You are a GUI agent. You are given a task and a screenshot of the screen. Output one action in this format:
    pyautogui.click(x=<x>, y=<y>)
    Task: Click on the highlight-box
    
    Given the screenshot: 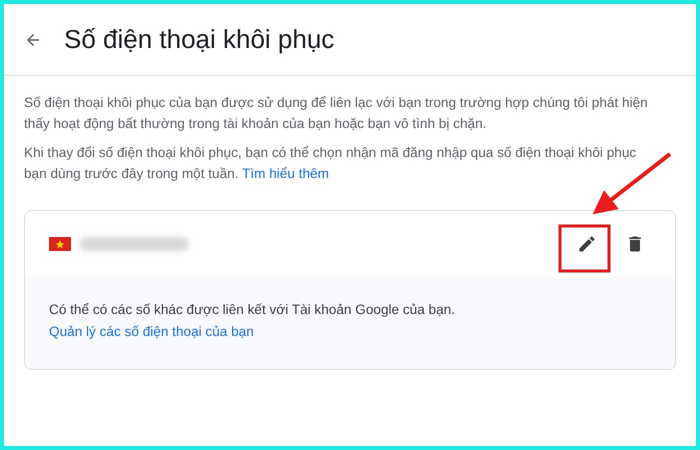 What is the action you would take?
    pyautogui.click(x=584, y=248)
    